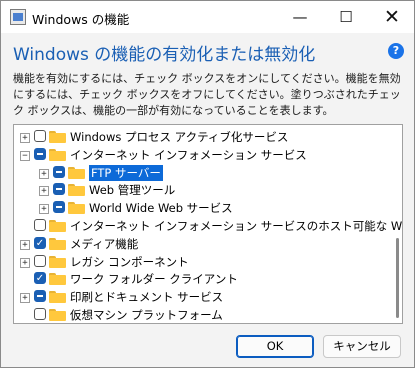  I want to click on tree-item-label: ワーク フォルダー クライアント, so click(154, 279).